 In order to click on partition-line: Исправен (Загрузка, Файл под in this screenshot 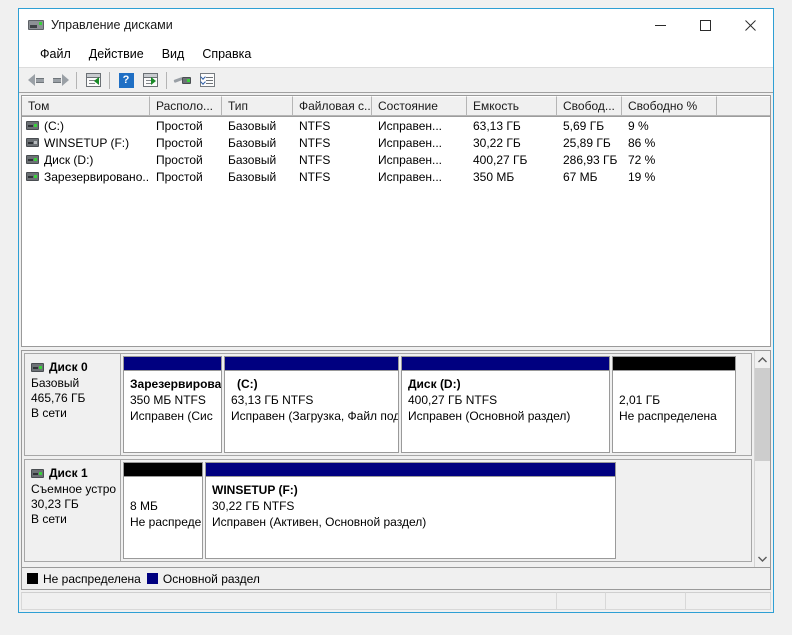, I will do `click(314, 416)`.